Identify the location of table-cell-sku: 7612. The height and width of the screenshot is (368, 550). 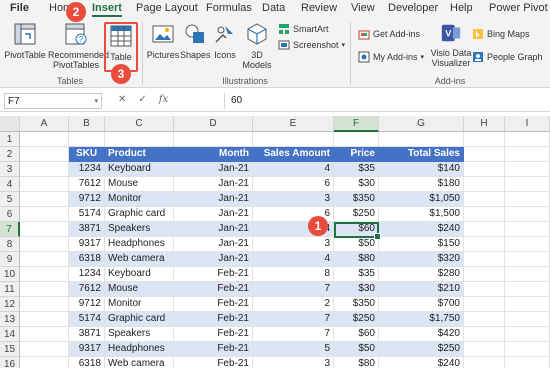
(87, 289).